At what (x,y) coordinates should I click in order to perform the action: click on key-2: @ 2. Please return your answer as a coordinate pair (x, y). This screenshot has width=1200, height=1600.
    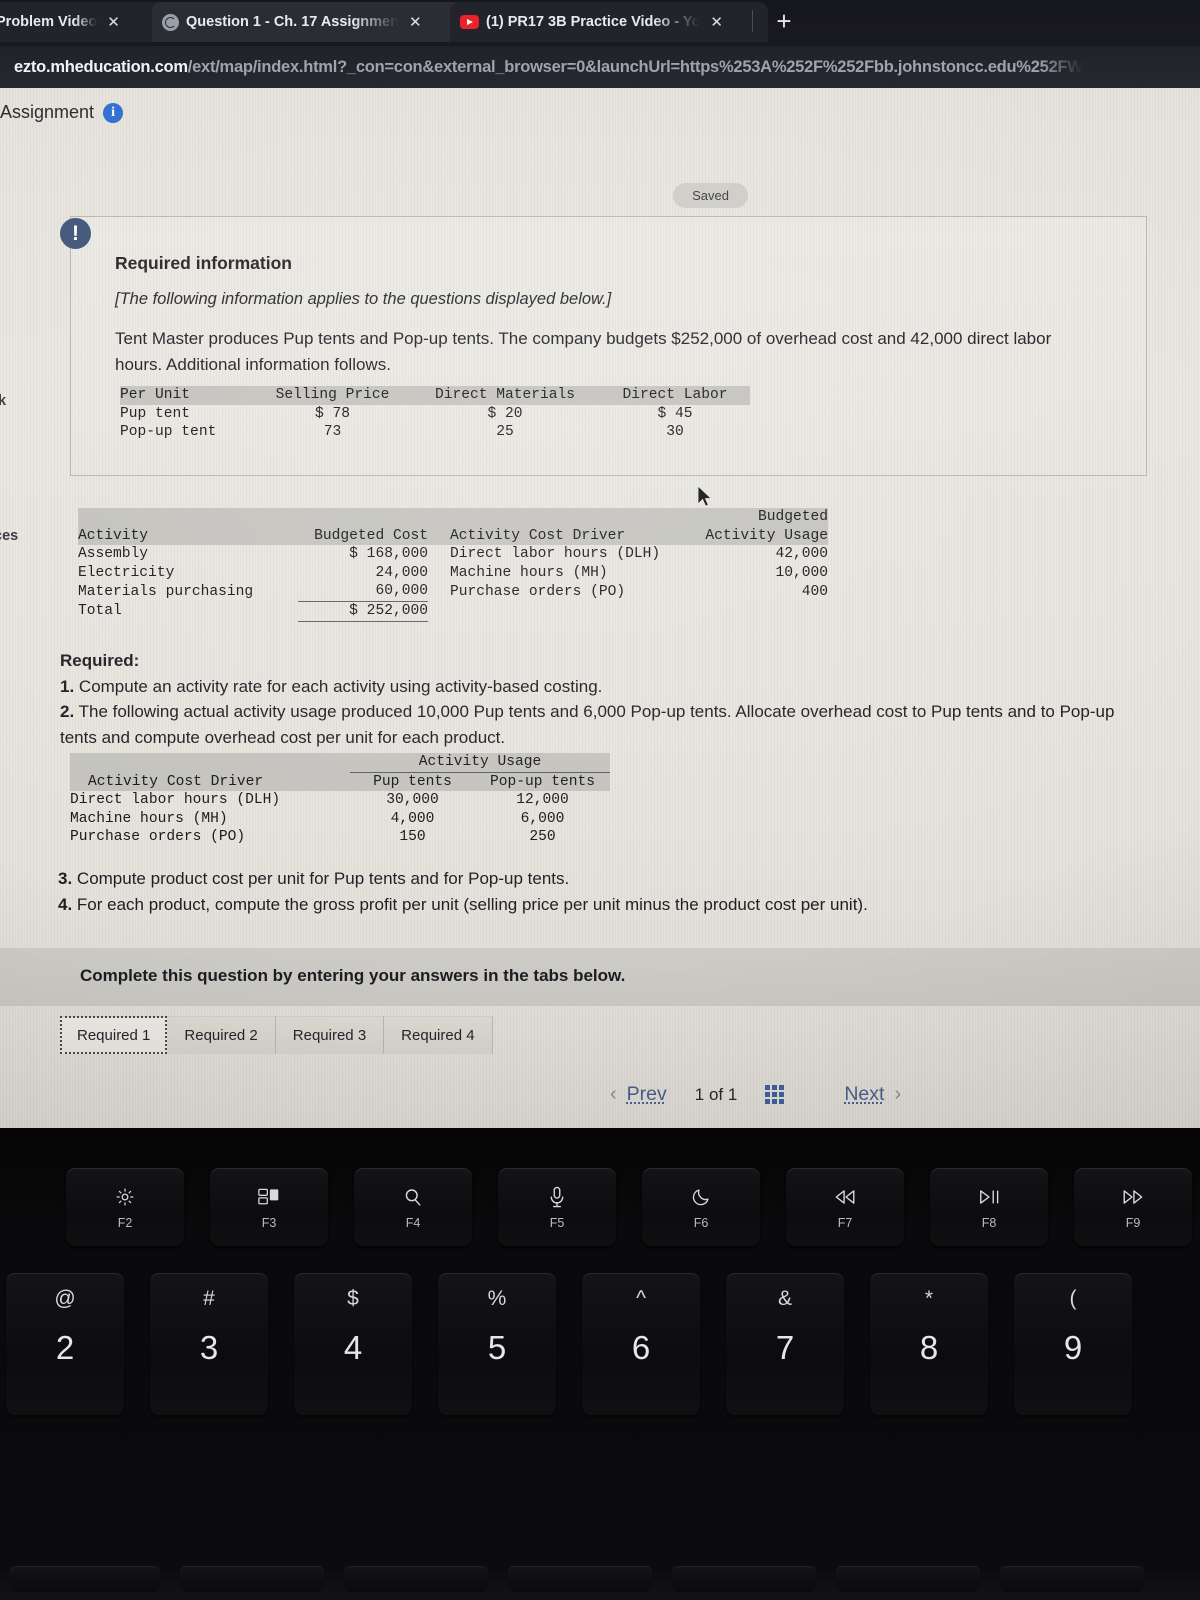
    Looking at the image, I should click on (65, 1344).